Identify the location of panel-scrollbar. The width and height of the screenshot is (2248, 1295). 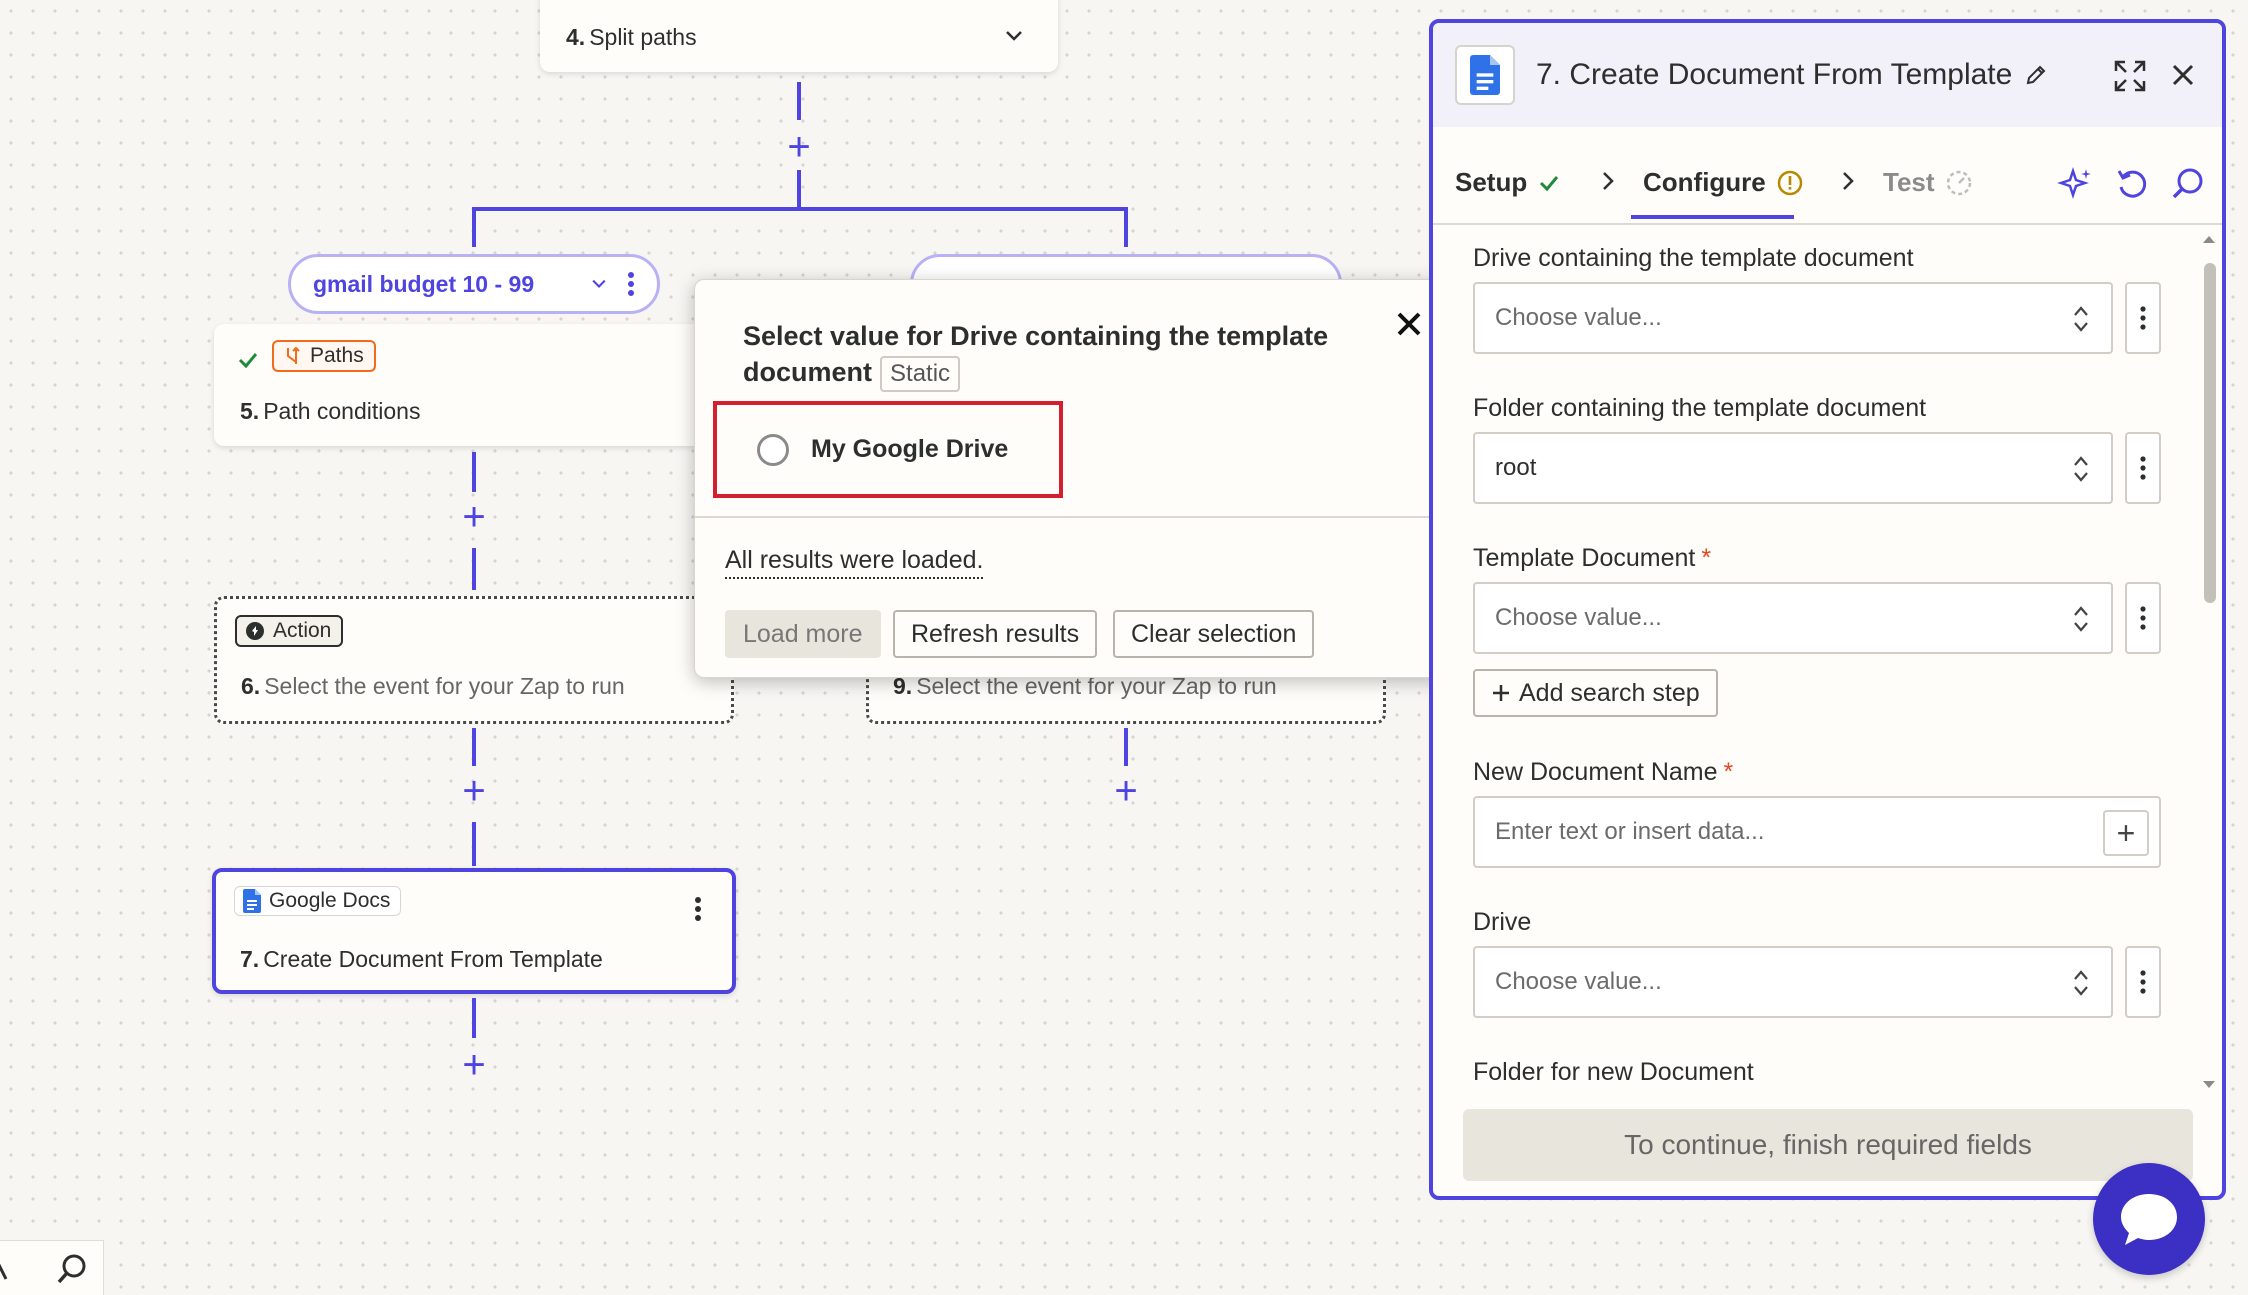
(2209, 663).